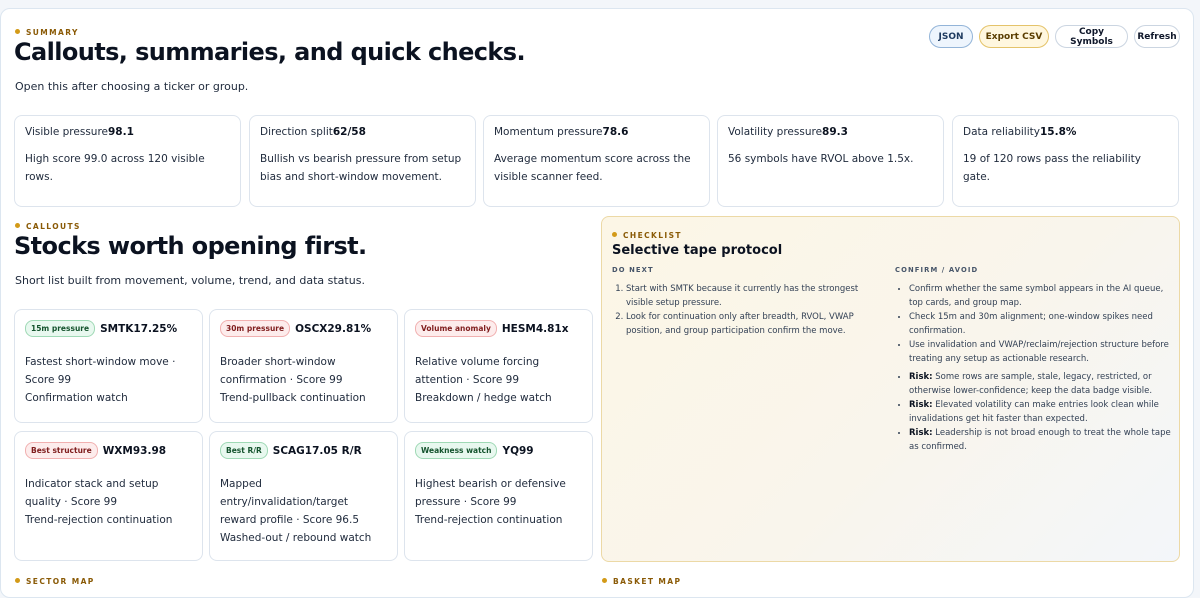  I want to click on metric-value: 15.8%, so click(1058, 132).